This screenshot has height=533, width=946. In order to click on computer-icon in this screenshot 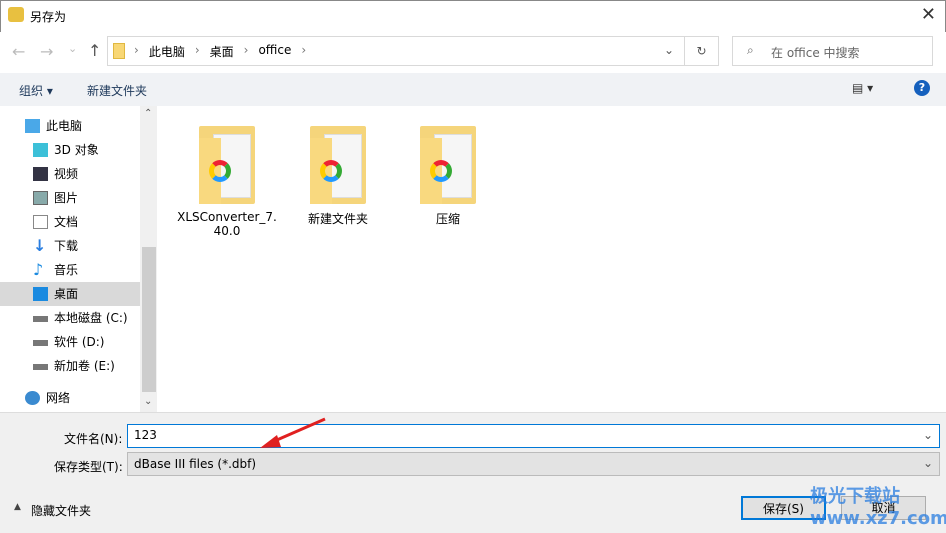, I will do `click(32, 126)`.